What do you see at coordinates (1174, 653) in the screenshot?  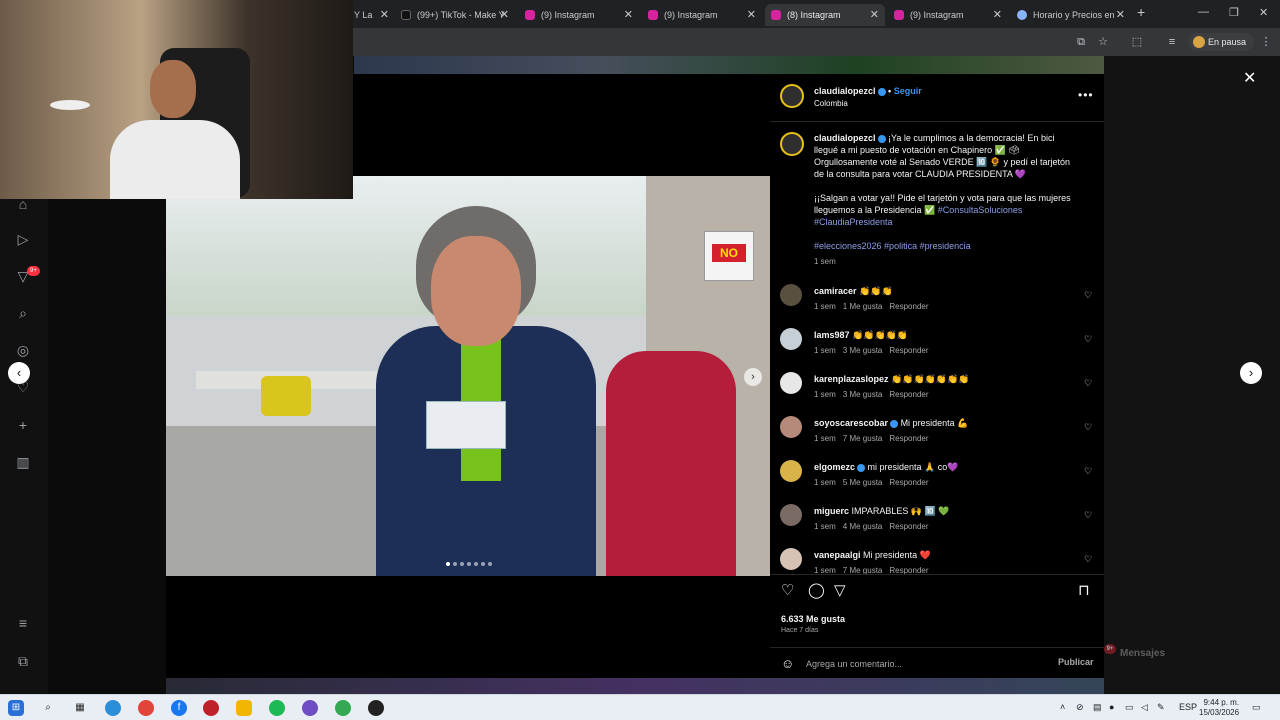 I see `messages-button: 9+ Mensajes` at bounding box center [1174, 653].